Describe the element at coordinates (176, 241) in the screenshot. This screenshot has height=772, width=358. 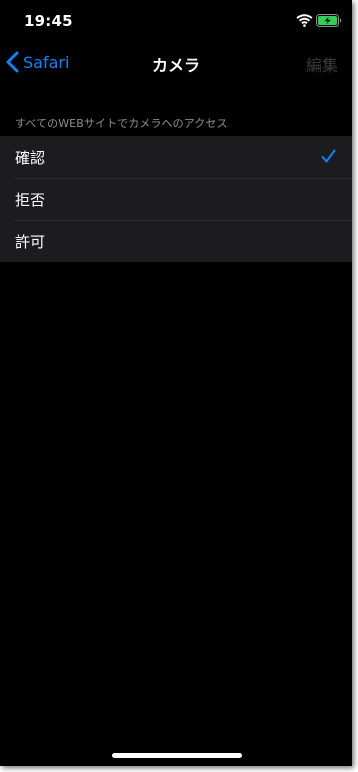
I see `option-allow: 許可` at that location.